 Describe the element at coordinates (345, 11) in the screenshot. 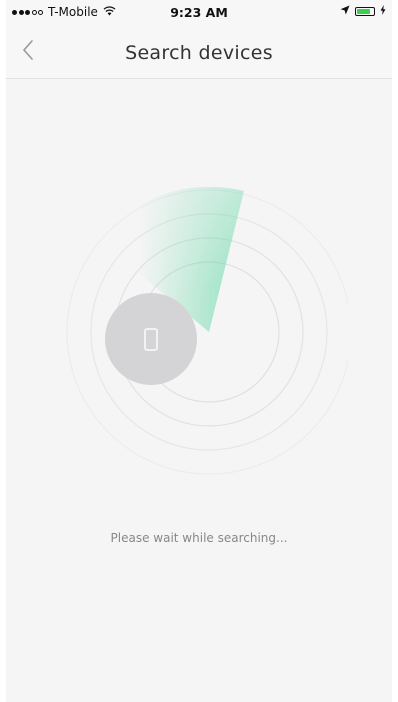

I see `location-arrow-icon` at that location.